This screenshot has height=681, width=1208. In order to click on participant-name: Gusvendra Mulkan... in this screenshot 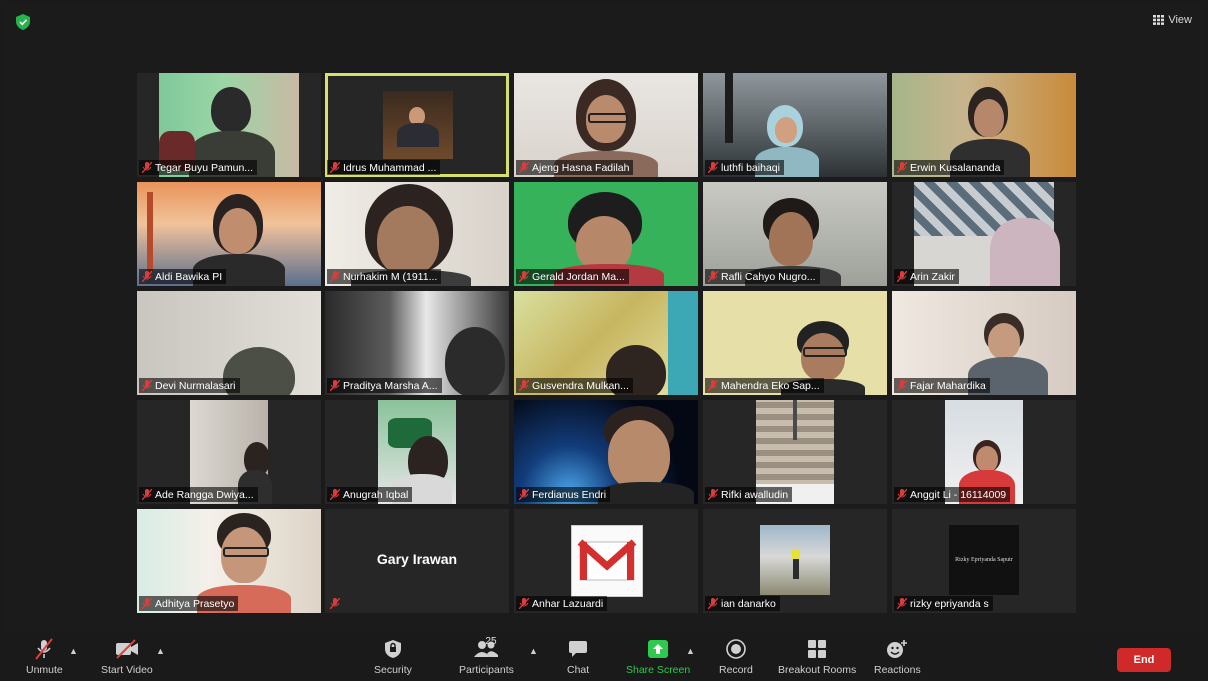, I will do `click(580, 385)`.